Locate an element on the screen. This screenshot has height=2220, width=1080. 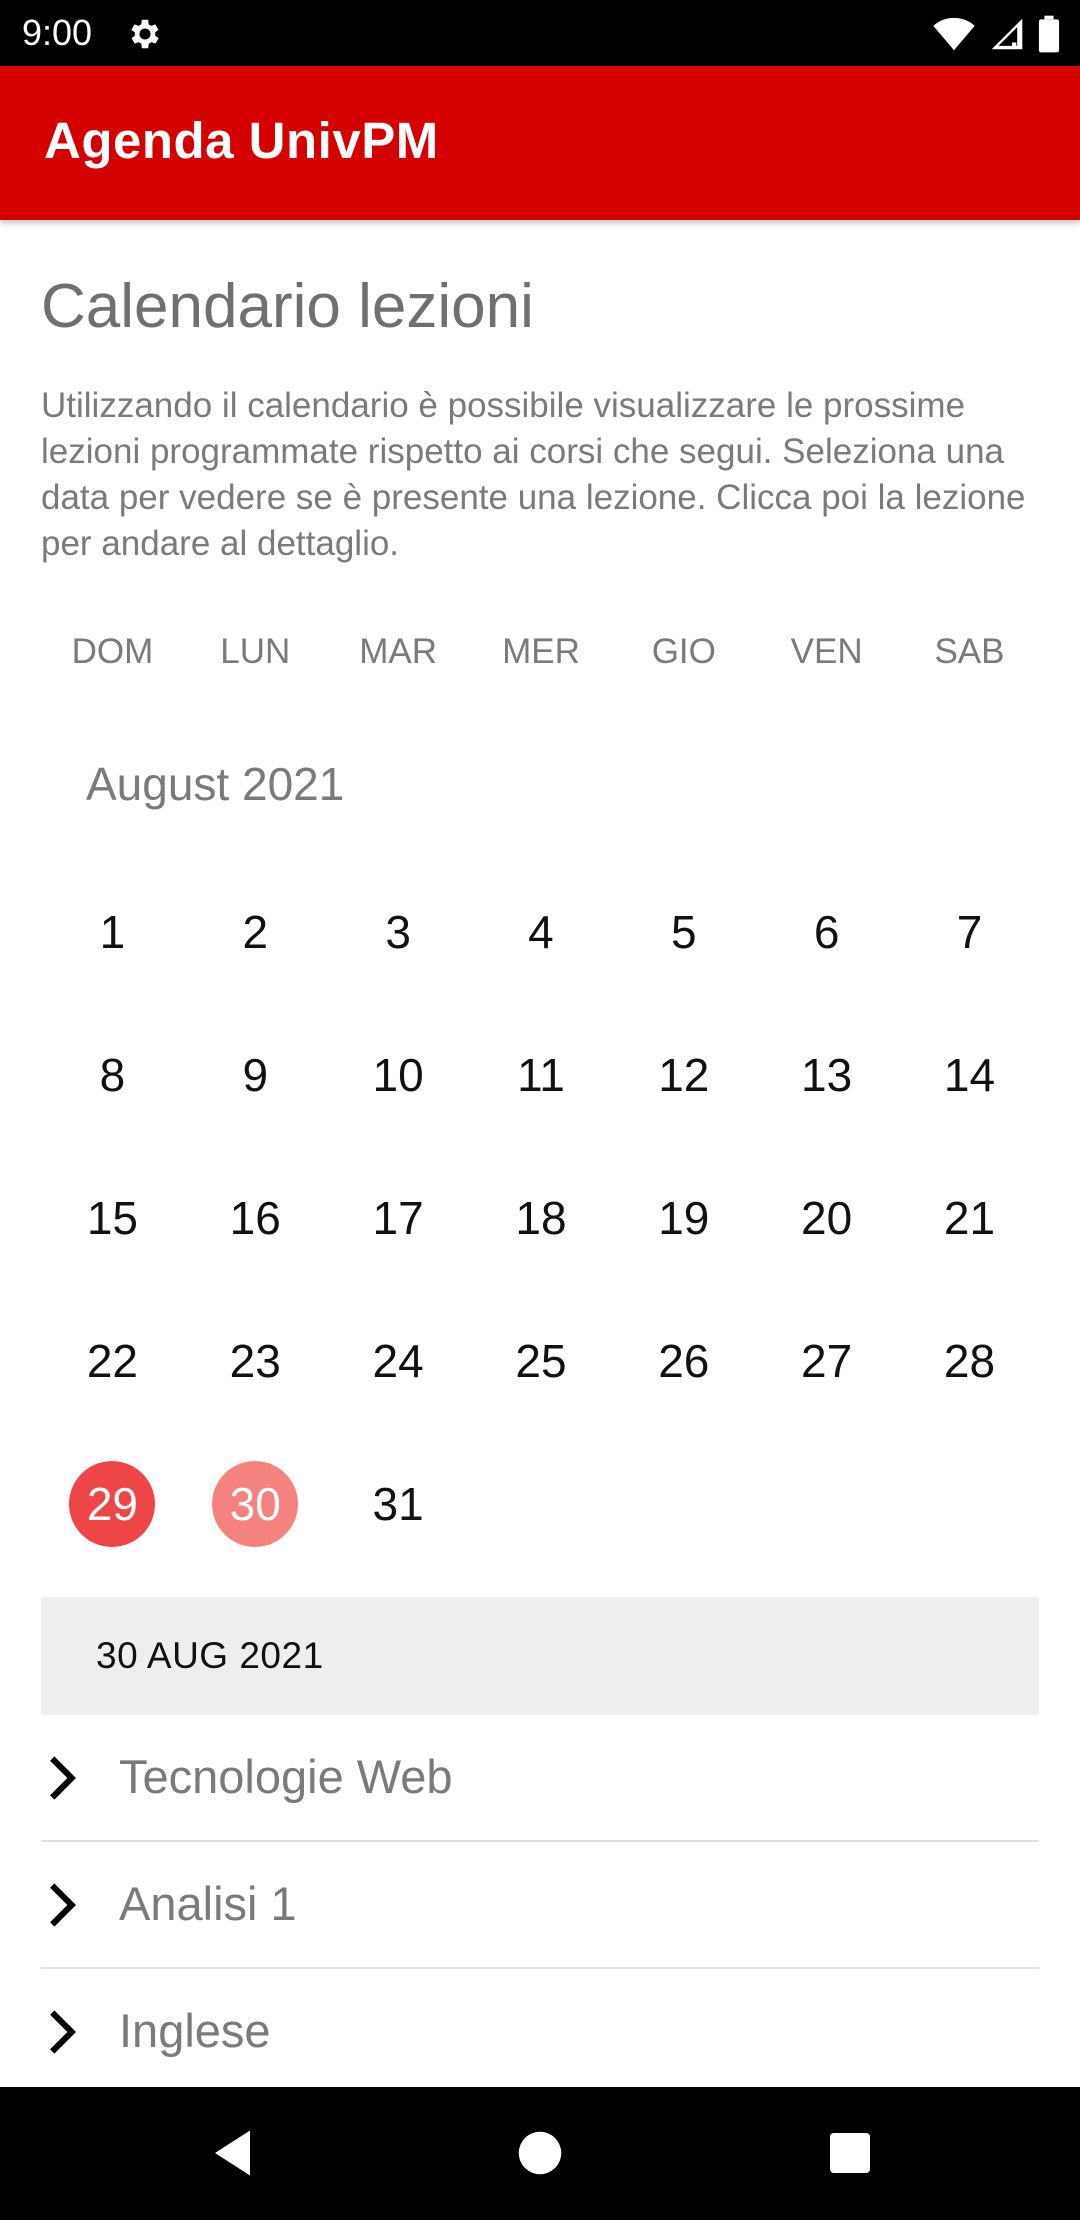
calendar-day-number: 17 is located at coordinates (398, 1217).